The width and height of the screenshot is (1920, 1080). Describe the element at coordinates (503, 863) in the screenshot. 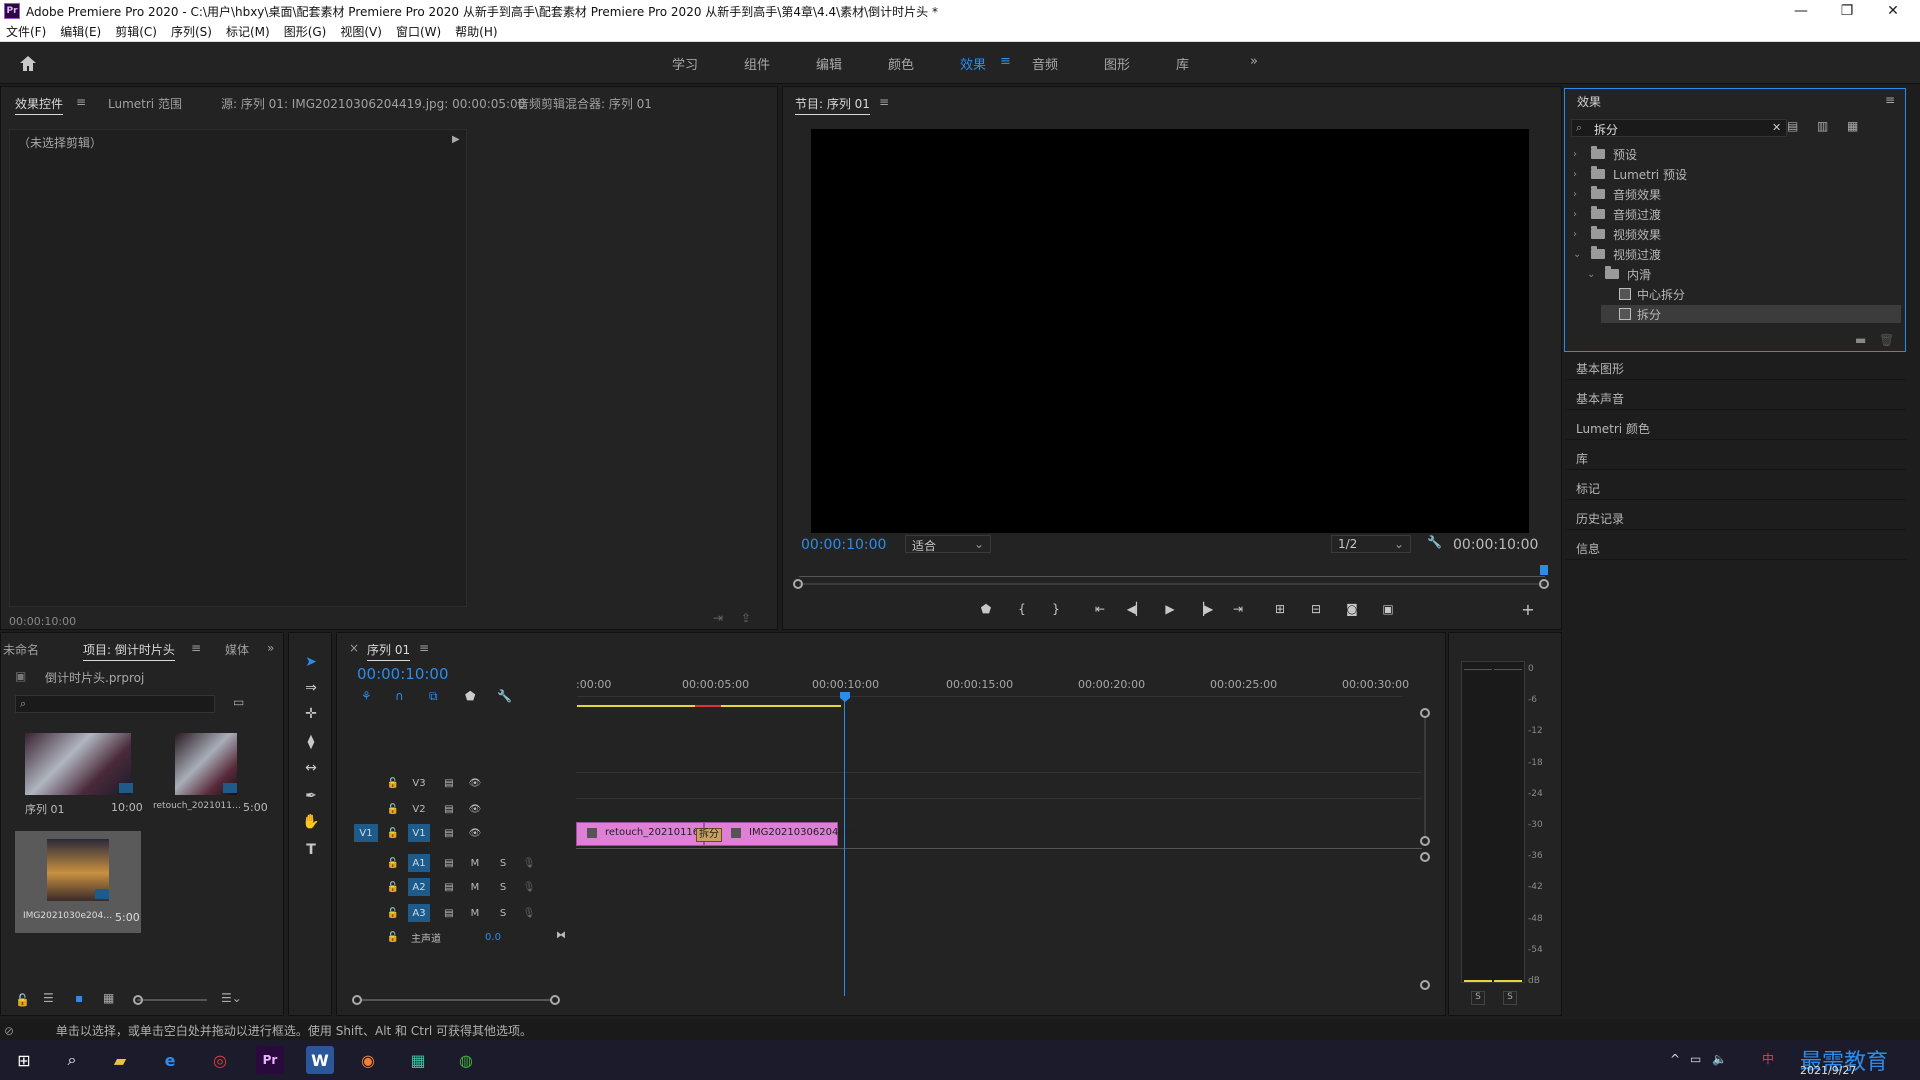

I see `solo-track-button: S` at that location.